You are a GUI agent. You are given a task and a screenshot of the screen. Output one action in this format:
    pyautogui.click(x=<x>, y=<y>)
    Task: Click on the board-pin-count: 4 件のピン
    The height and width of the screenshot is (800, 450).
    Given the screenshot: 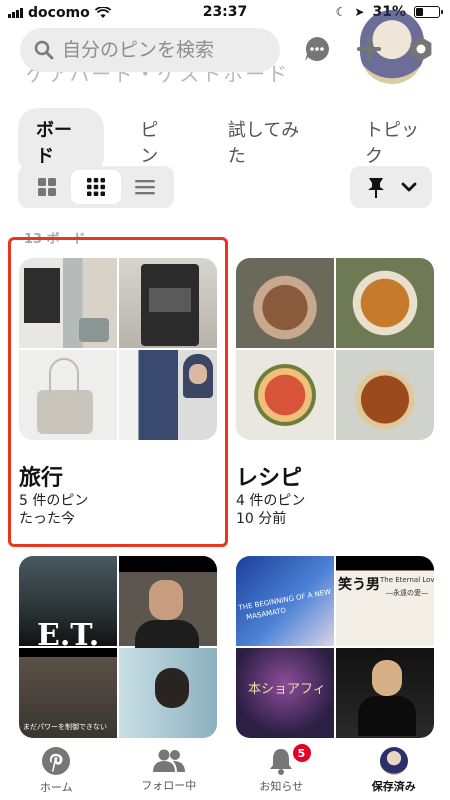 What is the action you would take?
    pyautogui.click(x=271, y=501)
    